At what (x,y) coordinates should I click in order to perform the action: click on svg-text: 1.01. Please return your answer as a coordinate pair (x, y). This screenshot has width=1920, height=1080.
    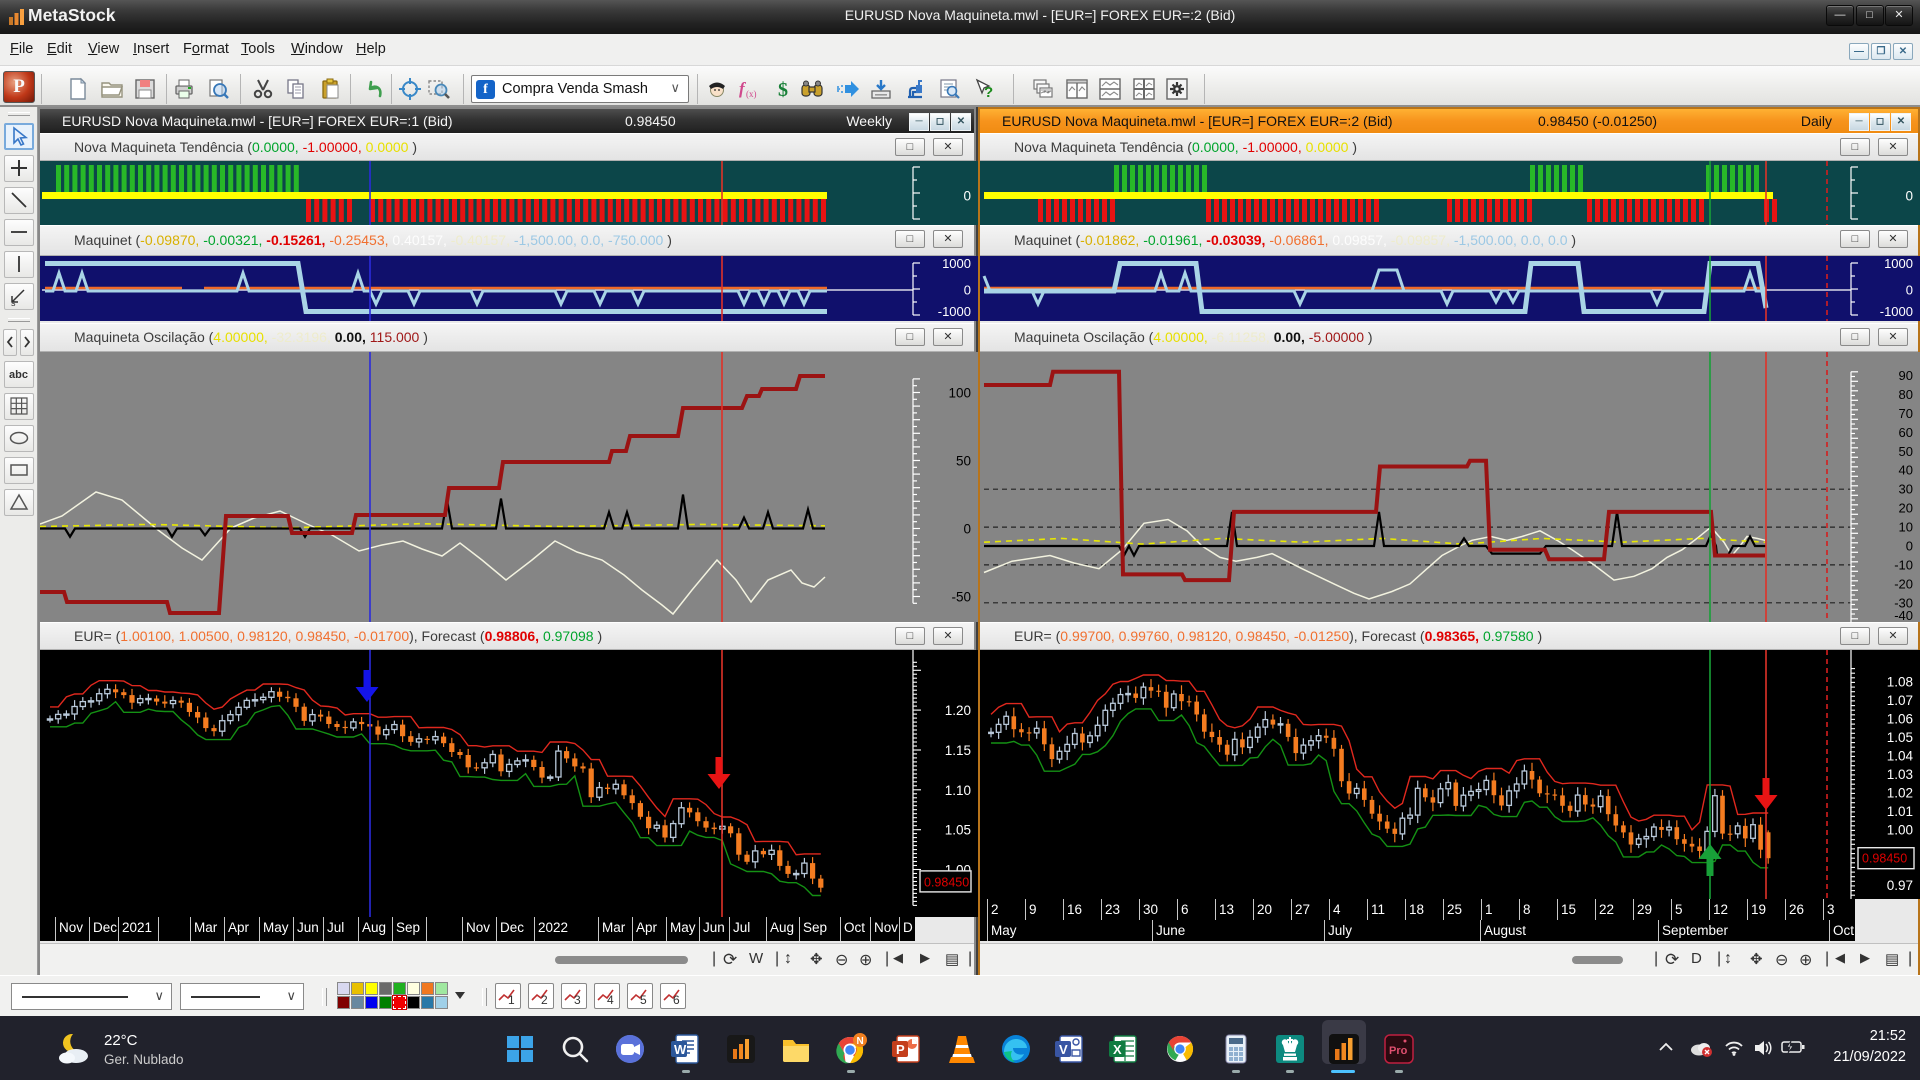
    Looking at the image, I should click on (1900, 811).